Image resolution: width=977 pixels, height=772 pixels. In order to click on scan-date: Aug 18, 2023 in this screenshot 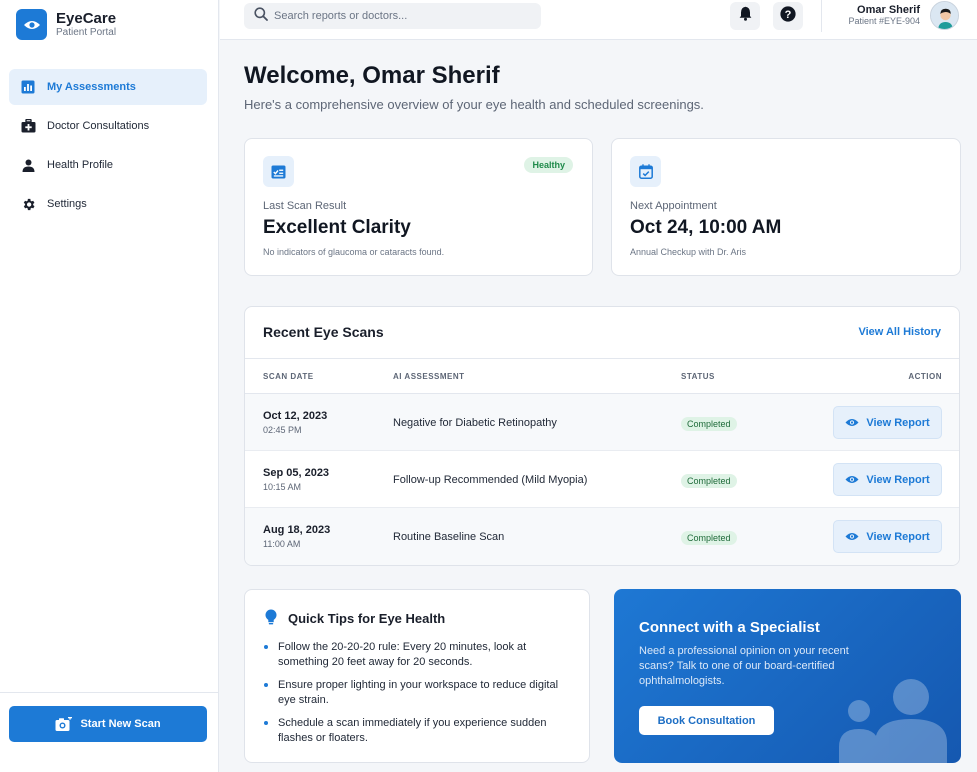, I will do `click(297, 530)`.